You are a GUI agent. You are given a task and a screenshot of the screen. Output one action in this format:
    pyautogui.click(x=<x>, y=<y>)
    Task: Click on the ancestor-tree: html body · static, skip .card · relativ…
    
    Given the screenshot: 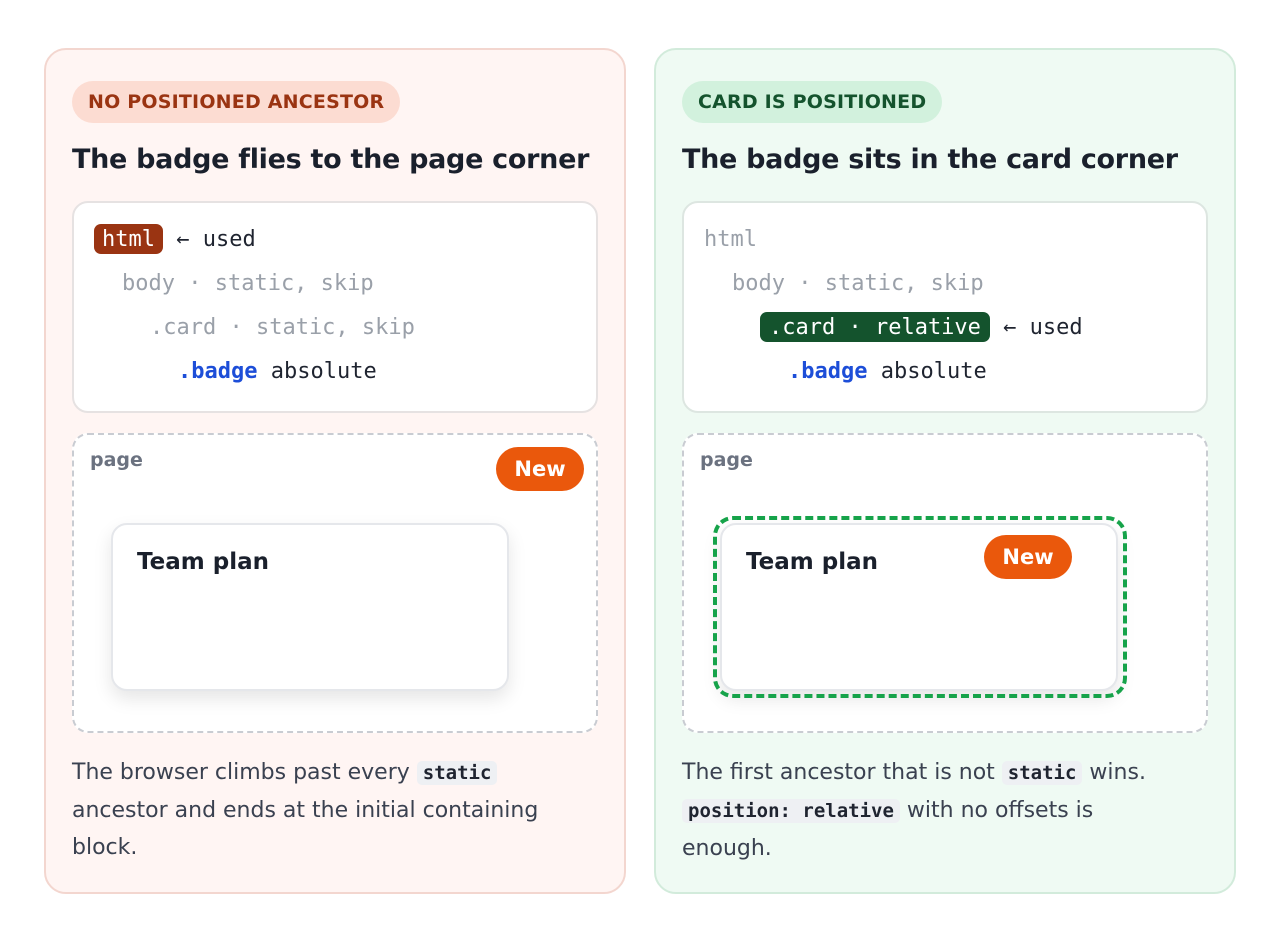 What is the action you would take?
    pyautogui.click(x=945, y=307)
    